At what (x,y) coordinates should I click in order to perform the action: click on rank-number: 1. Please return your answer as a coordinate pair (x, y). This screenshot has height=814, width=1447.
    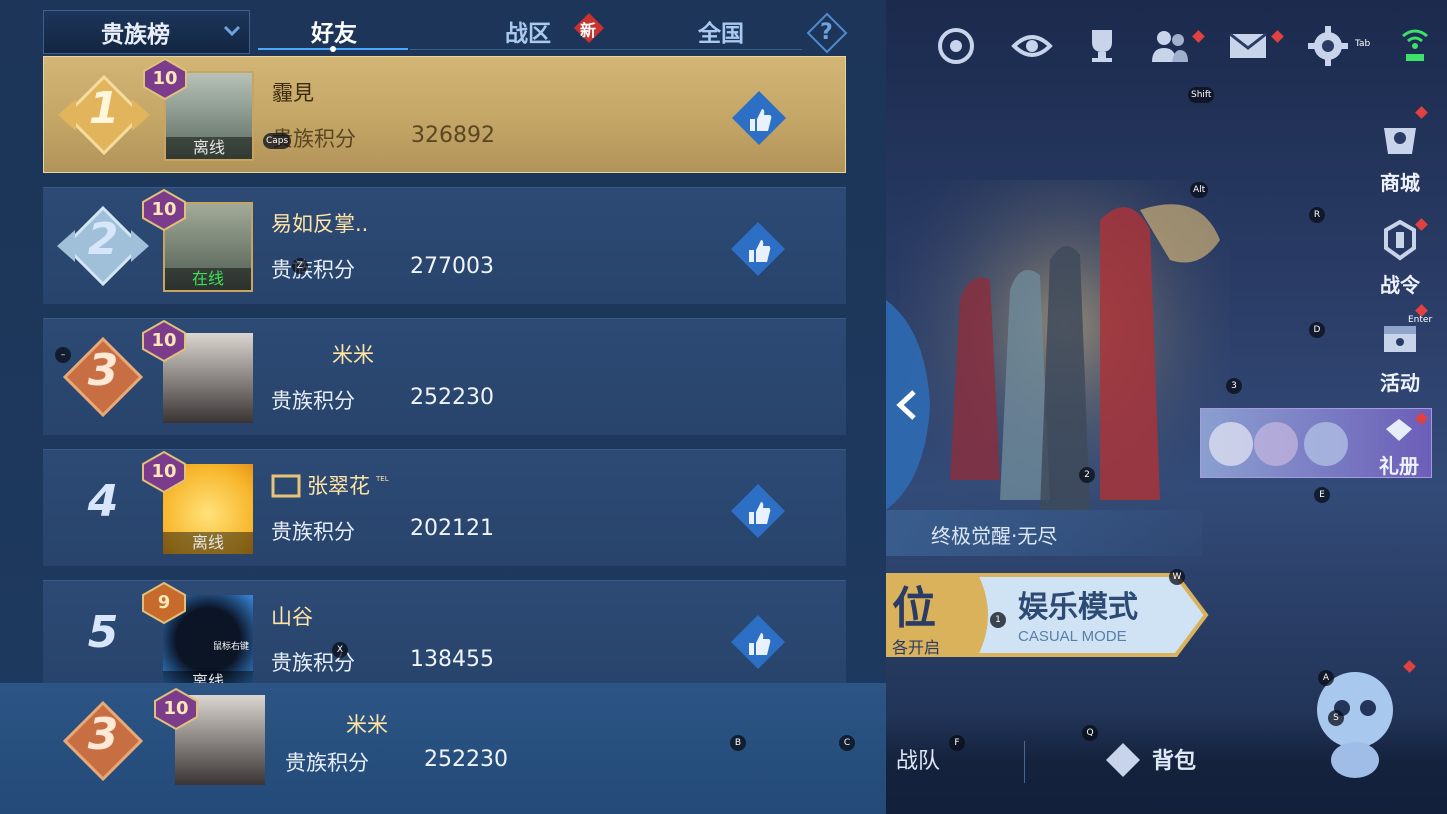
    Looking at the image, I should click on (104, 108).